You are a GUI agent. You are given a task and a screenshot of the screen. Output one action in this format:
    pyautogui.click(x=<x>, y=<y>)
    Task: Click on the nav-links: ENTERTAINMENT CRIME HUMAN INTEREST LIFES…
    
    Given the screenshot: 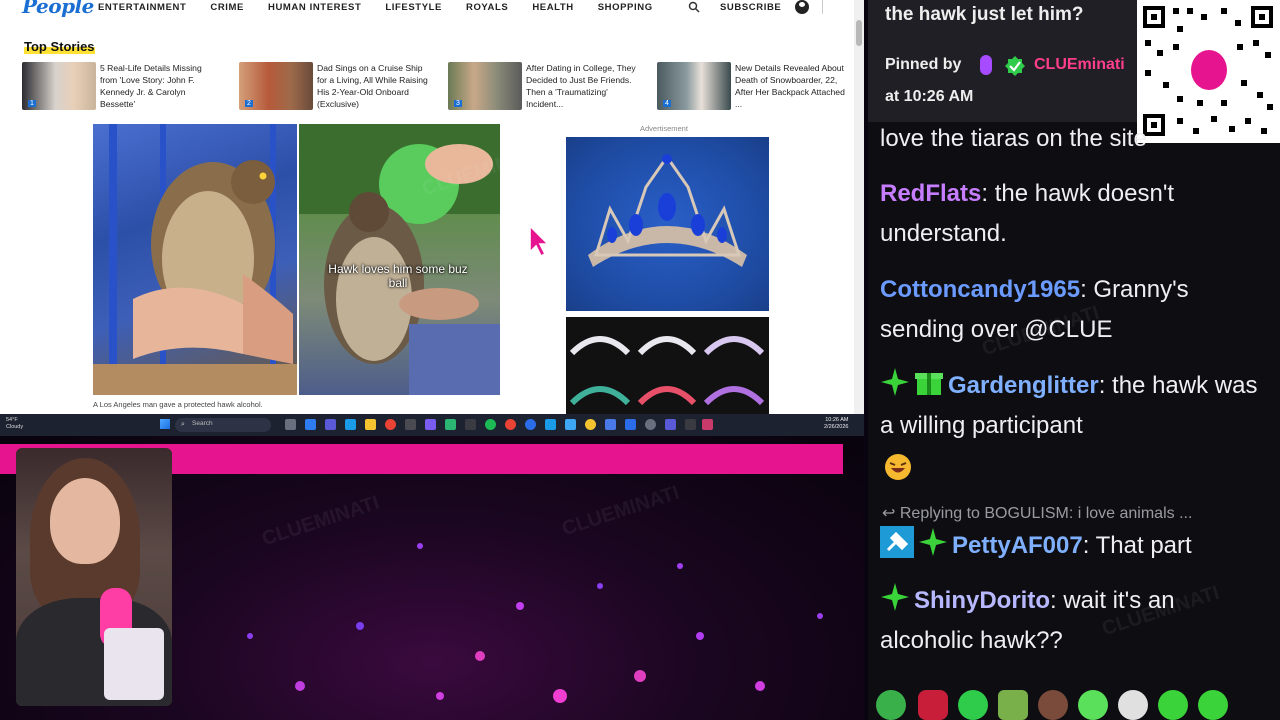 What is the action you would take?
    pyautogui.click(x=387, y=7)
    